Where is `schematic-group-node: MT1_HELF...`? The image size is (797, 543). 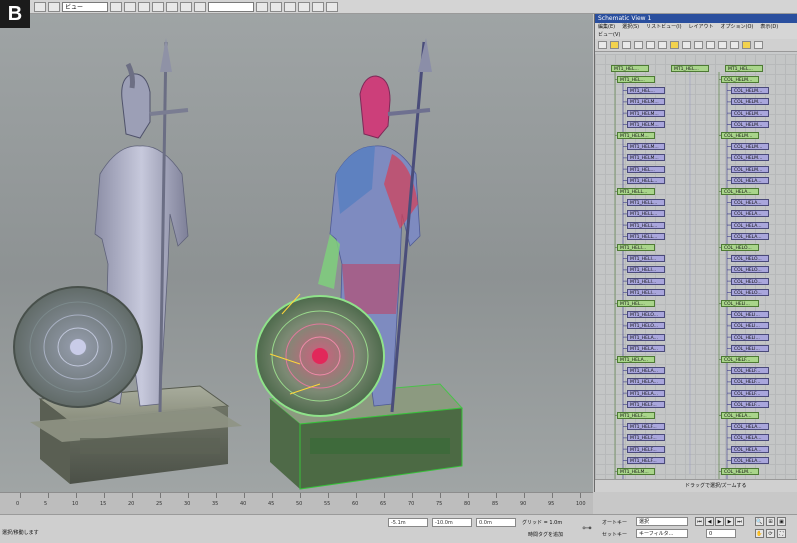 schematic-group-node: MT1_HELF... is located at coordinates (636, 415).